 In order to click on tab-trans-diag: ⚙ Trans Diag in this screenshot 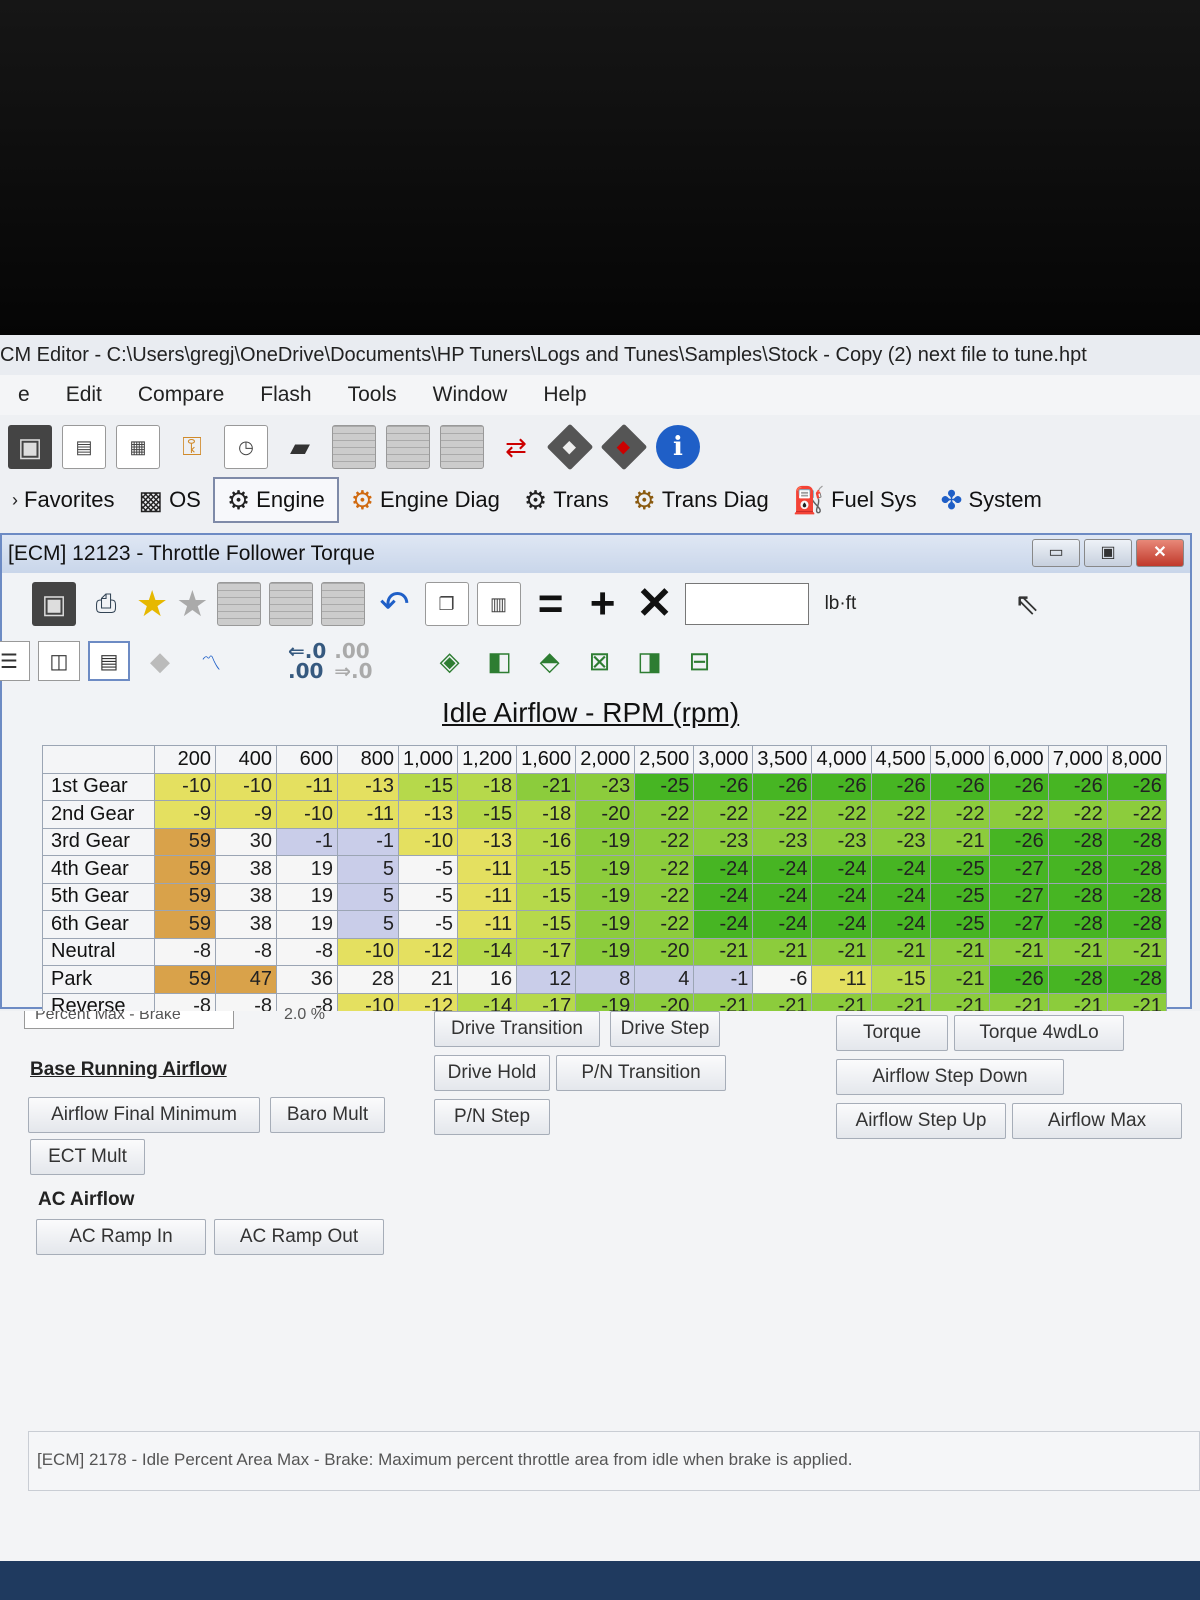, I will do `click(701, 500)`.